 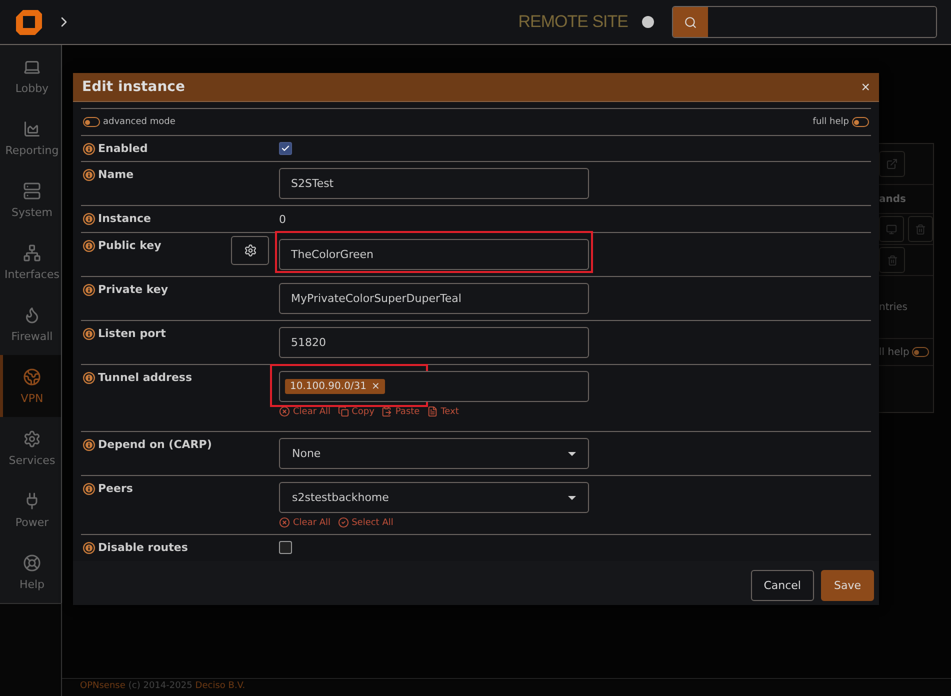 I want to click on search-field, so click(x=804, y=22).